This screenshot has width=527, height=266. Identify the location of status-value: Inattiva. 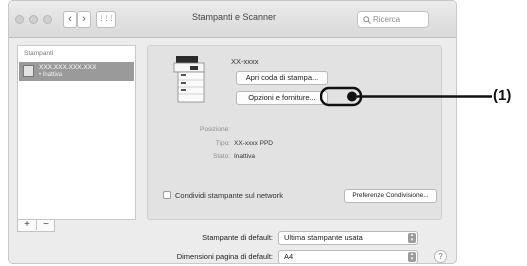
(244, 156).